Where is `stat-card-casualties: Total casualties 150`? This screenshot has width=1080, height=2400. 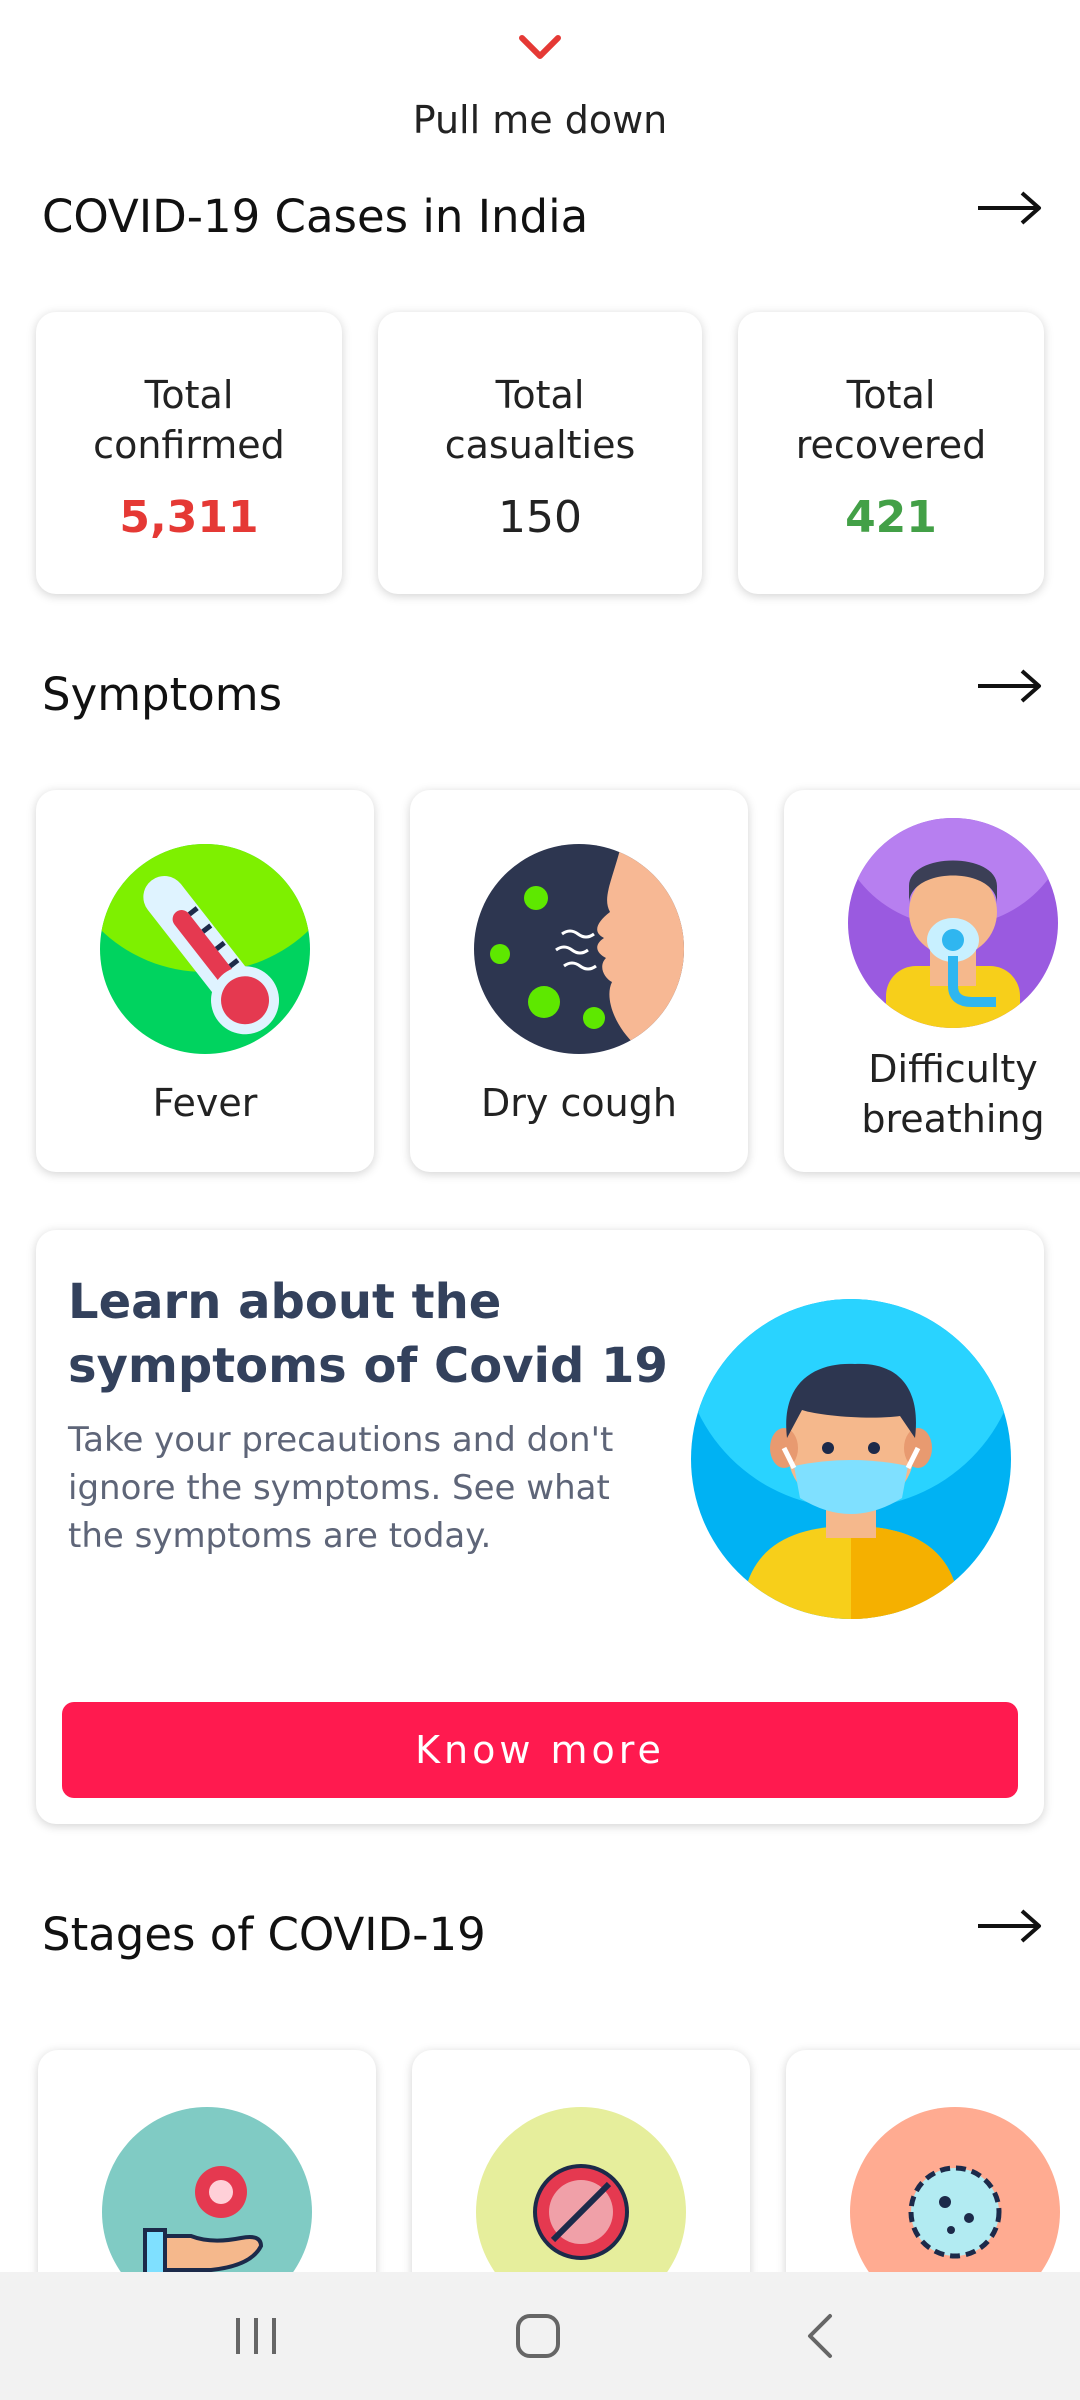 stat-card-casualties: Total casualties 150 is located at coordinates (540, 453).